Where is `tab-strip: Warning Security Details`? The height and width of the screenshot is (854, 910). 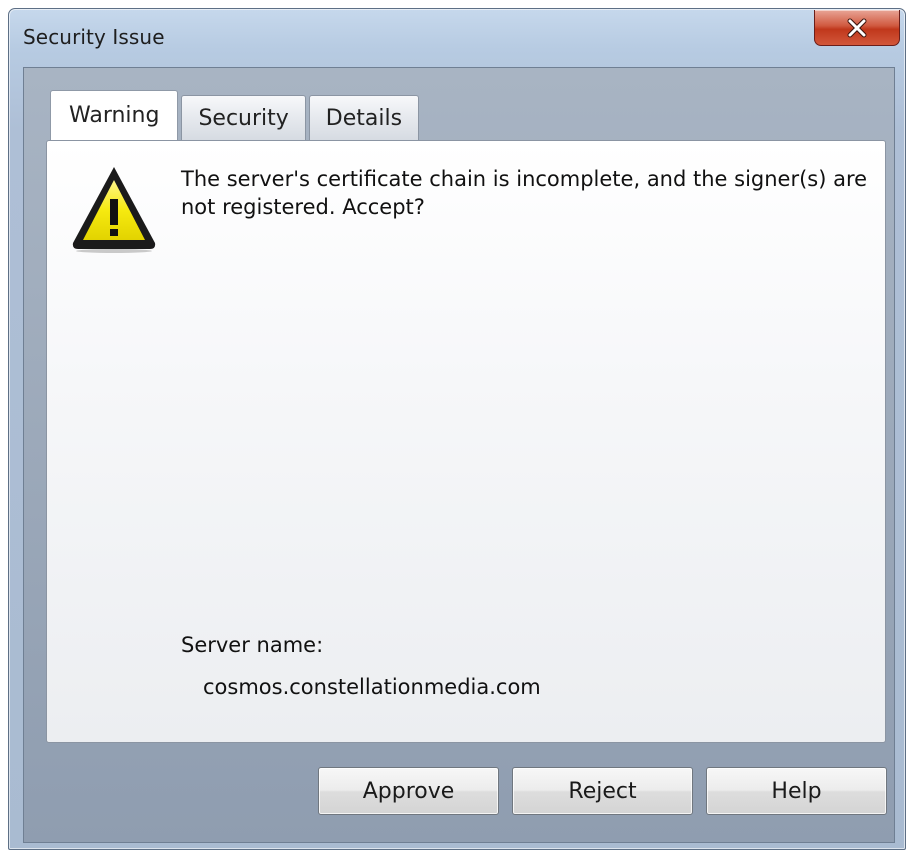
tab-strip: Warning Security Details is located at coordinates (236, 115).